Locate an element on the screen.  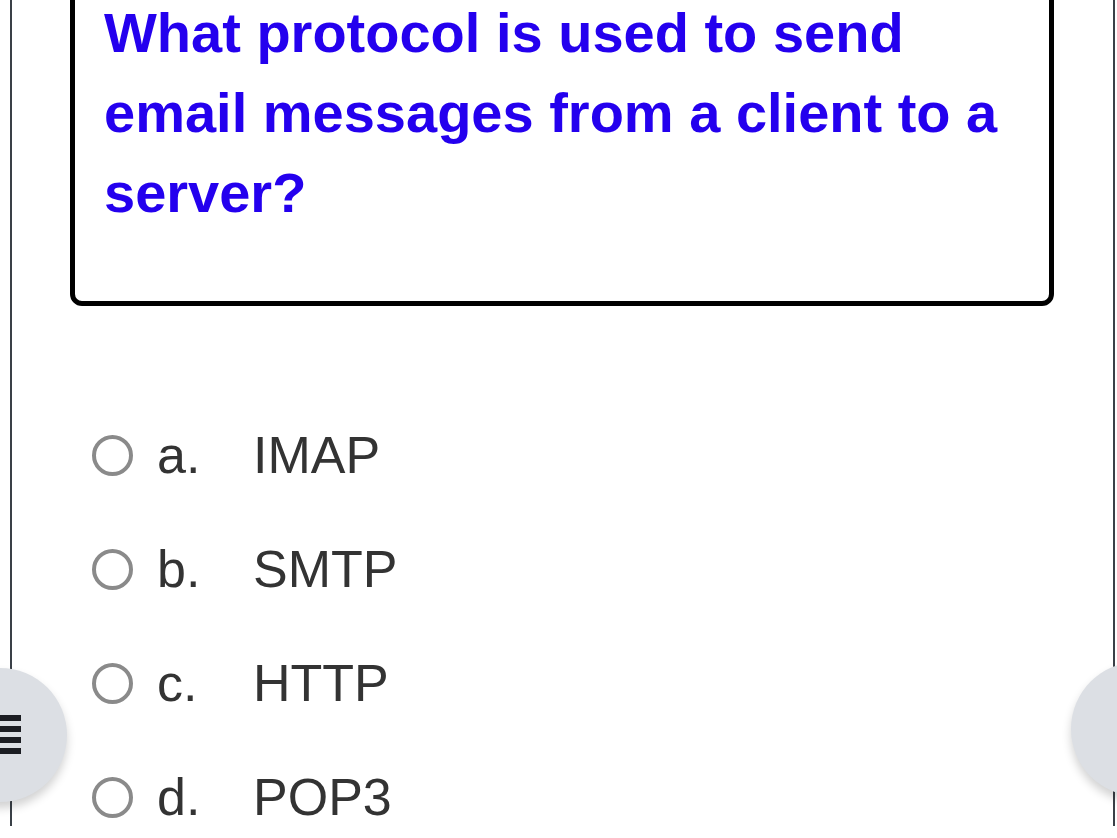
option-letter: d. is located at coordinates (179, 797).